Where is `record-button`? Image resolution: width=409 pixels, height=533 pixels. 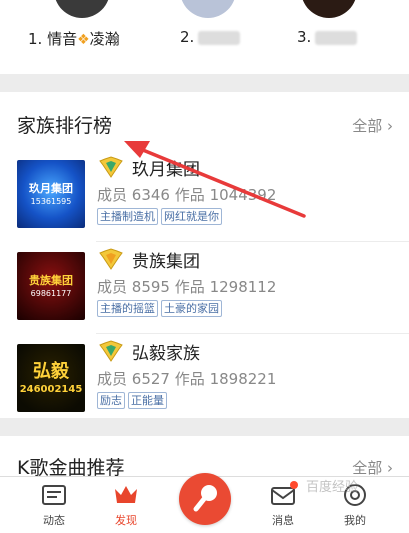
record-button is located at coordinates (205, 499).